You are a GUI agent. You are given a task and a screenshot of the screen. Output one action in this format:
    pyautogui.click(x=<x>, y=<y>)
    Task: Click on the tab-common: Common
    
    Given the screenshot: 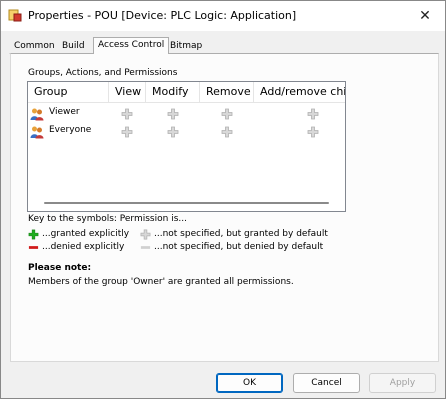 What is the action you would take?
    pyautogui.click(x=34, y=46)
    